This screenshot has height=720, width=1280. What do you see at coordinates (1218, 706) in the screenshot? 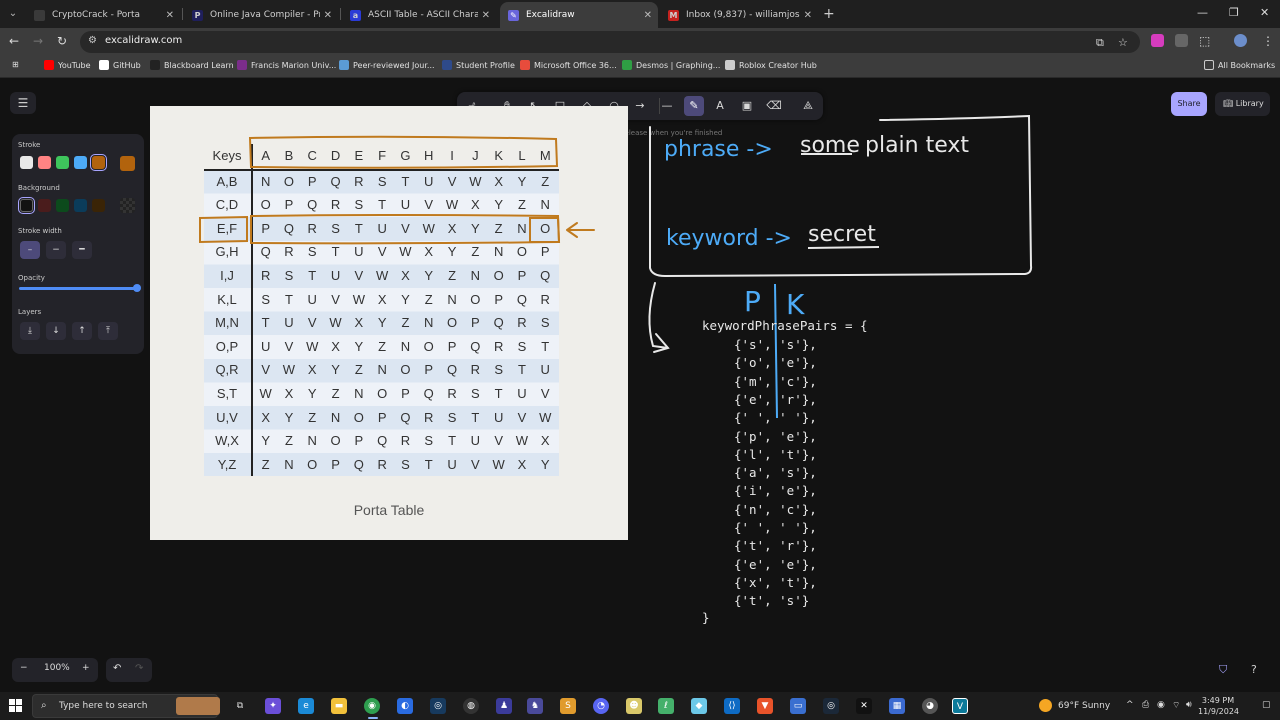
I see `system-clock: 3:49 PM 11/9/2024` at bounding box center [1218, 706].